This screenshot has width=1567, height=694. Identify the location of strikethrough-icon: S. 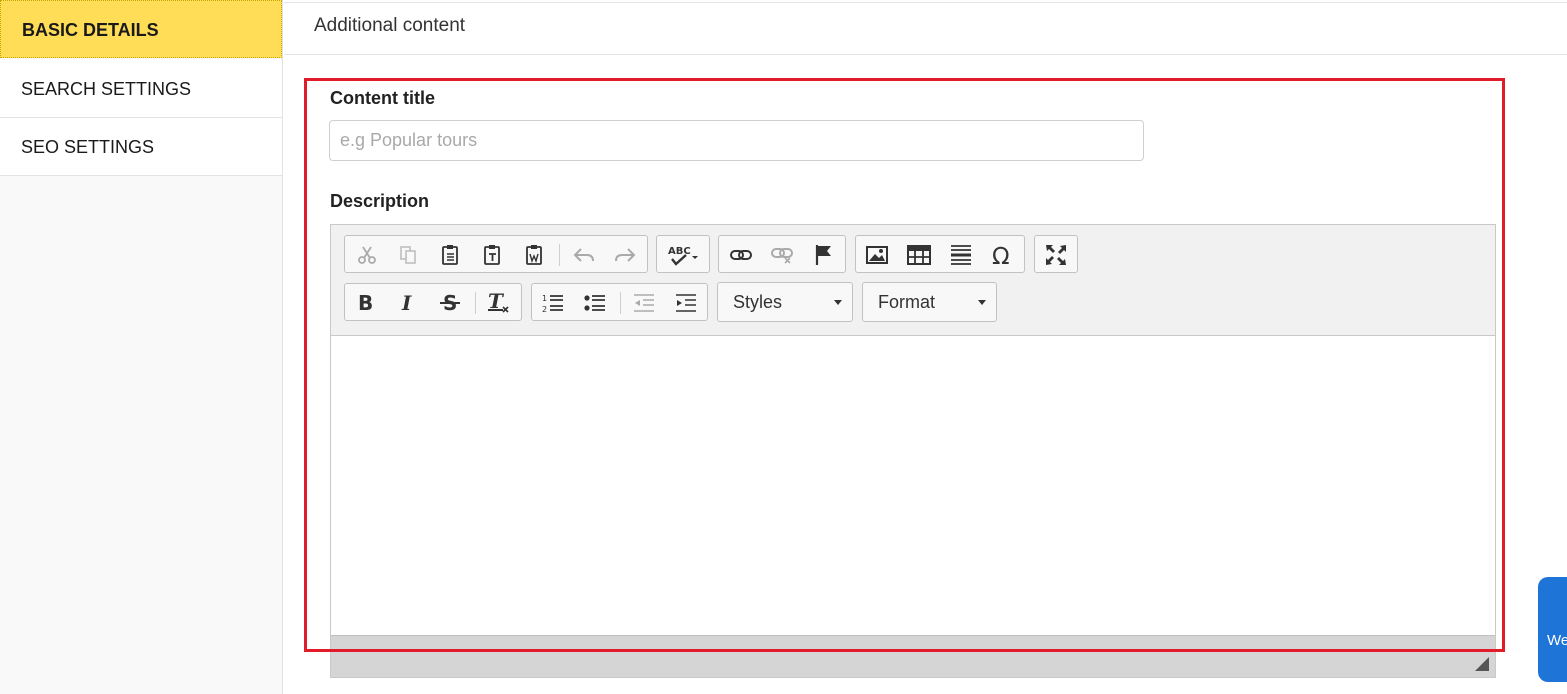
(450, 303).